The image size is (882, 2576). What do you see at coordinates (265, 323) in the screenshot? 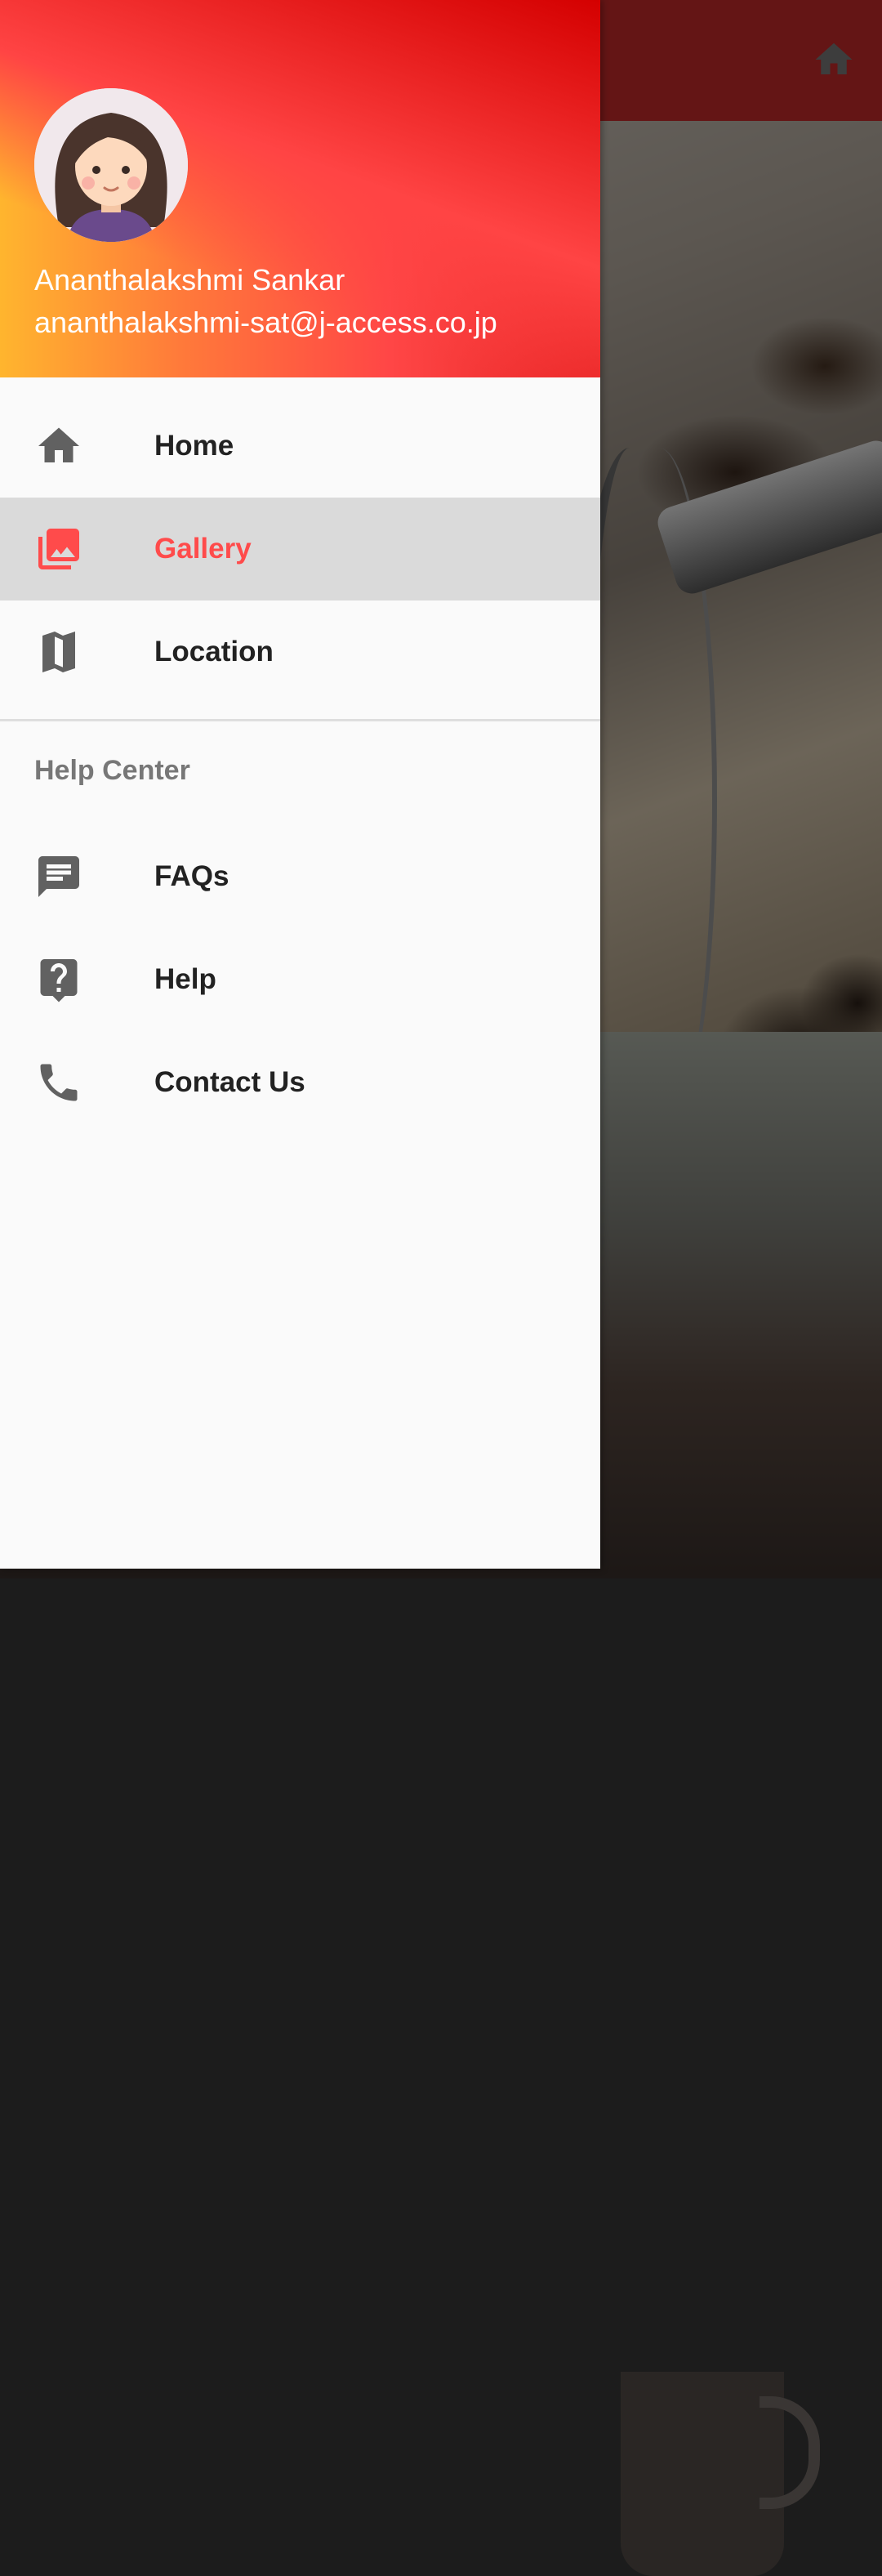
I see `user-email: ananthalakshmi-sat@j-access.co.jp` at bounding box center [265, 323].